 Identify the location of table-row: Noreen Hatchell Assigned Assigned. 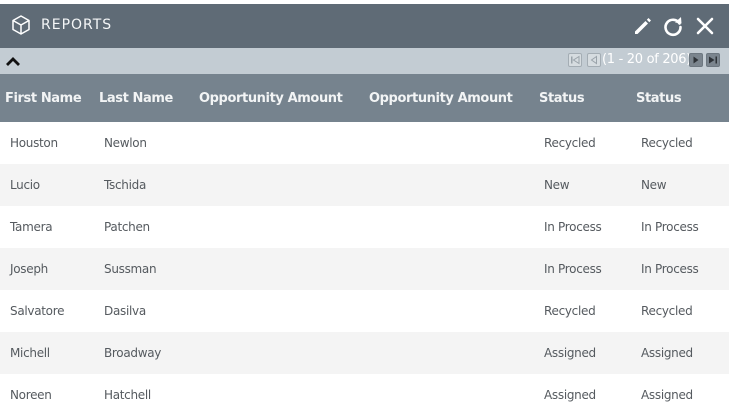
(364, 395).